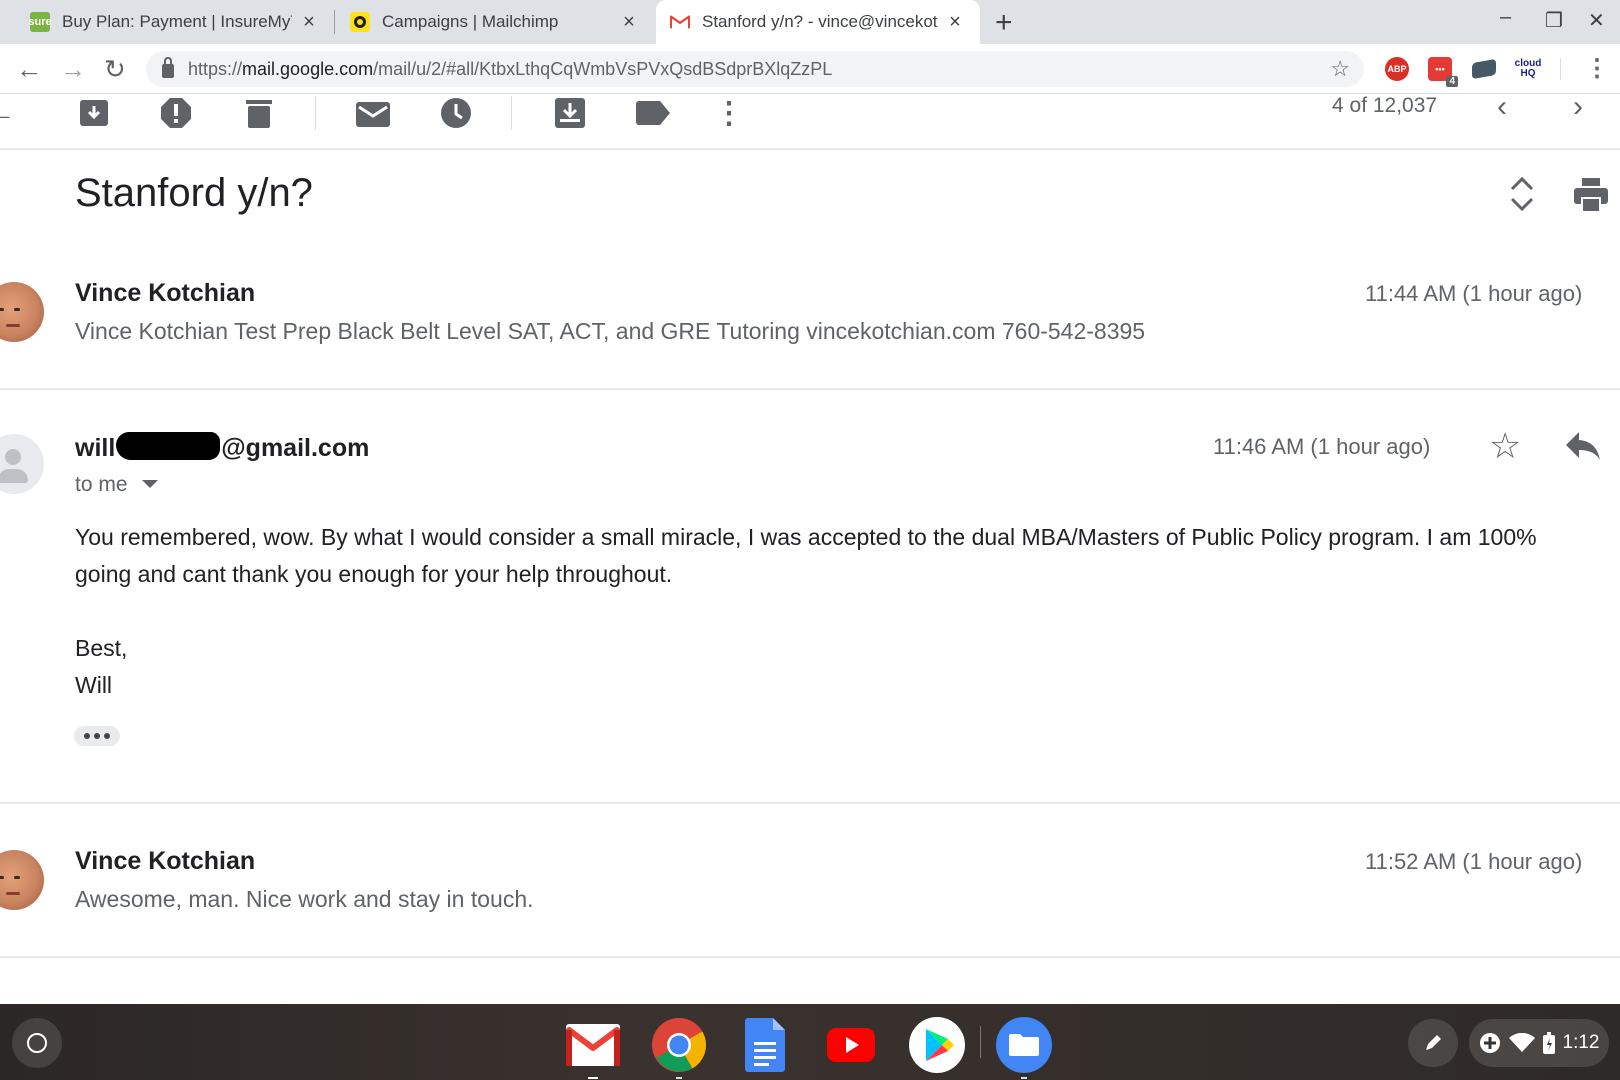 The image size is (1620, 1080). Describe the element at coordinates (1385, 105) in the screenshot. I see `message-counter: 4 of 12,037` at that location.